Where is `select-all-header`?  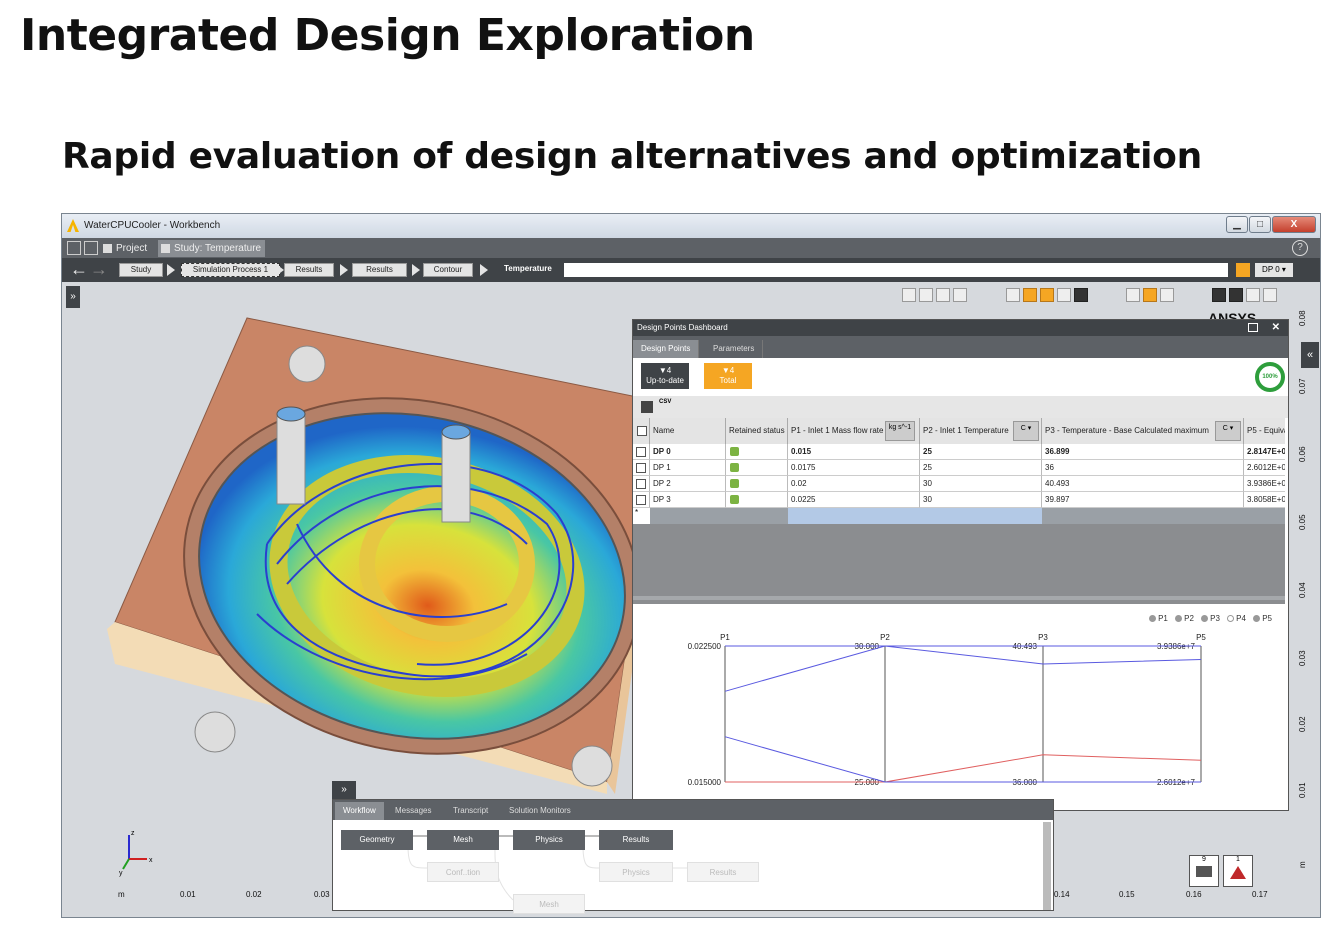
select-all-header is located at coordinates (641, 431).